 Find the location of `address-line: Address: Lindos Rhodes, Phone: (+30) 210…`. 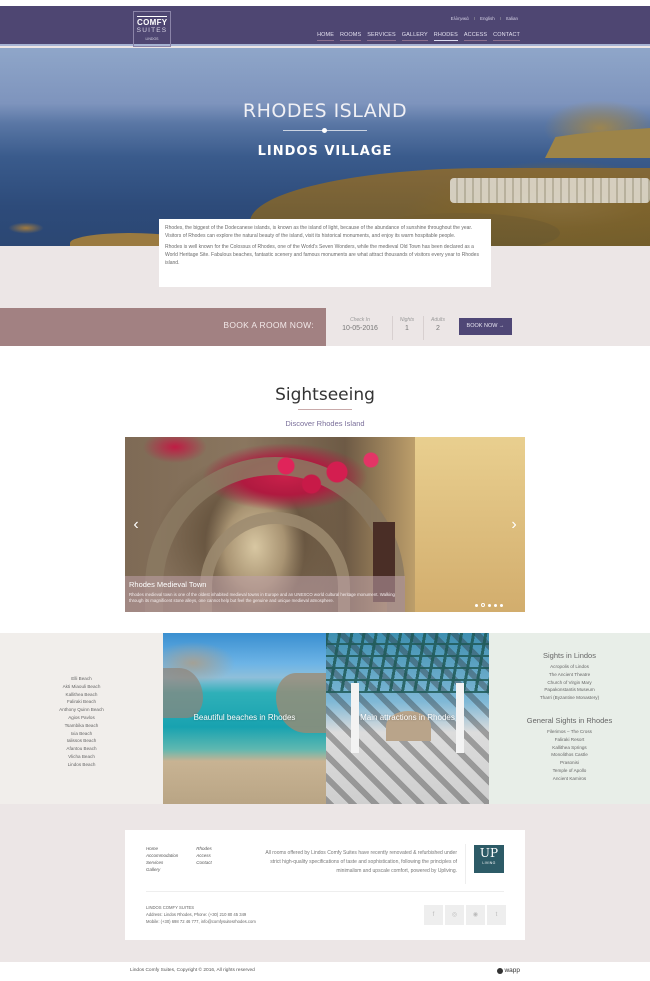

address-line: Address: Lindos Rhodes, Phone: (+30) 210… is located at coordinates (196, 914).